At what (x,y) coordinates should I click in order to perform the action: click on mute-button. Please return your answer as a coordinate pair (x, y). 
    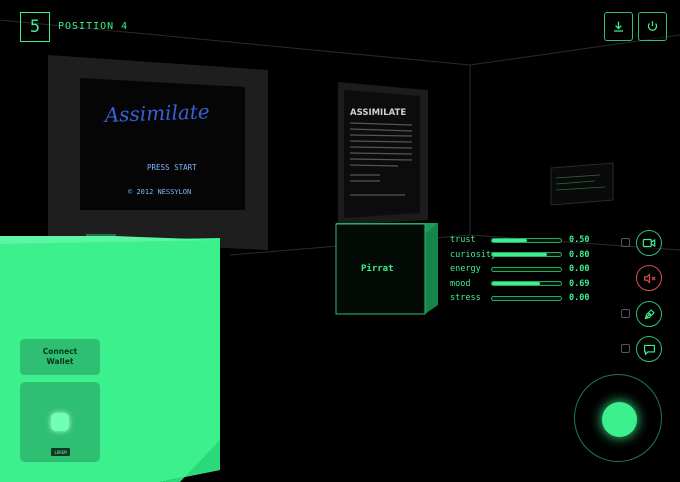
    Looking at the image, I should click on (649, 278).